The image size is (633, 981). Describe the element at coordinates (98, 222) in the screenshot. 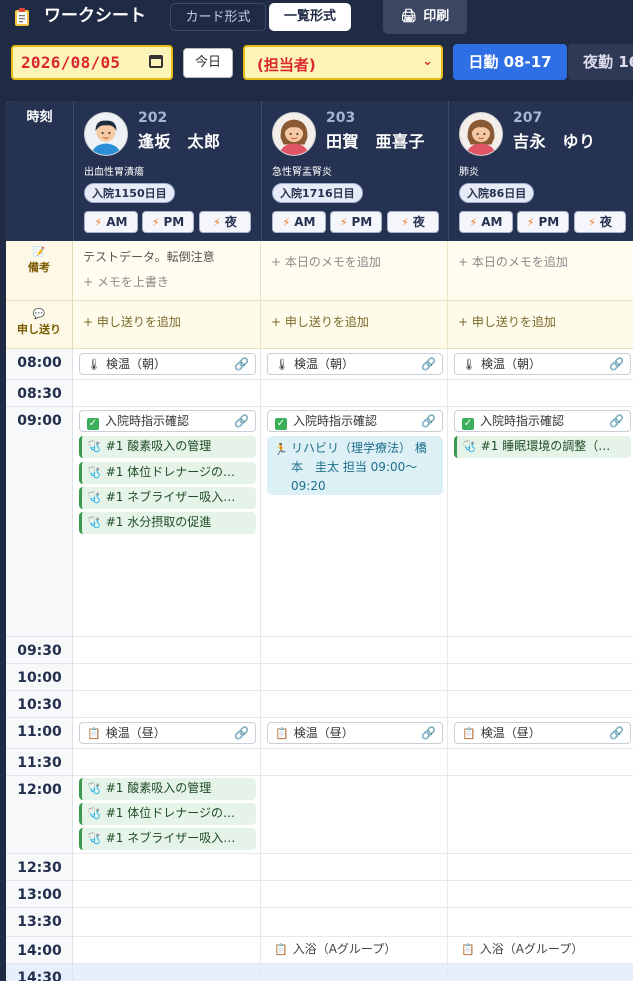

I see `bolt-icon: ⚡` at that location.